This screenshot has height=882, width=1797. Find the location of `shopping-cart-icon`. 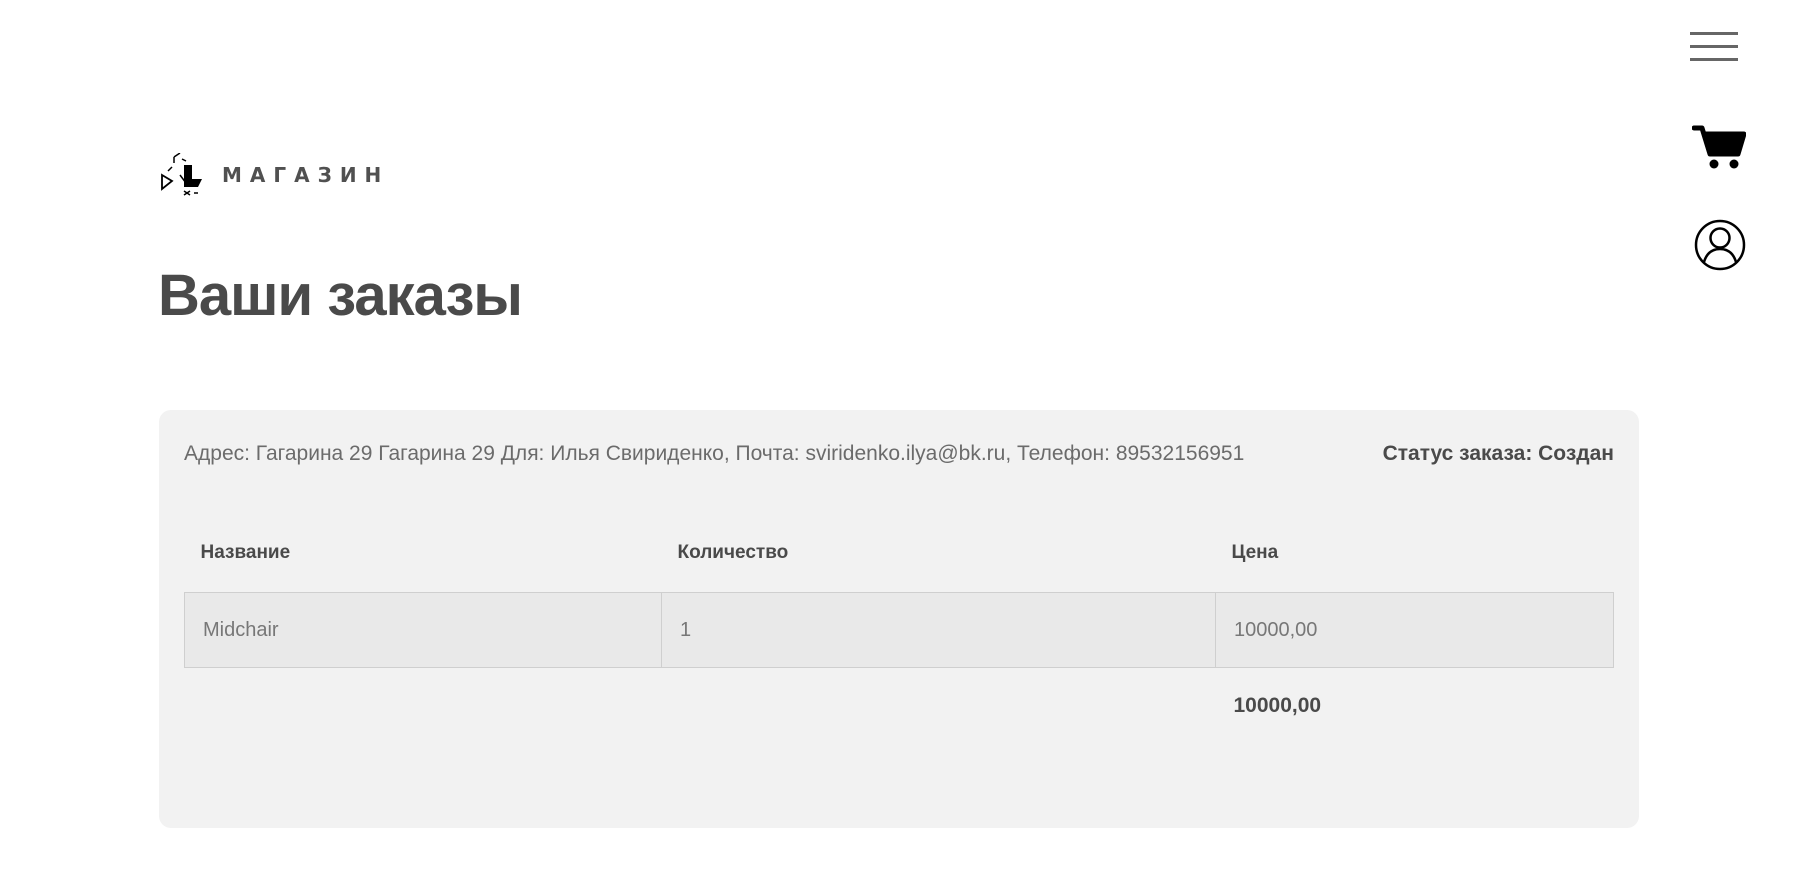

shopping-cart-icon is located at coordinates (1719, 147).